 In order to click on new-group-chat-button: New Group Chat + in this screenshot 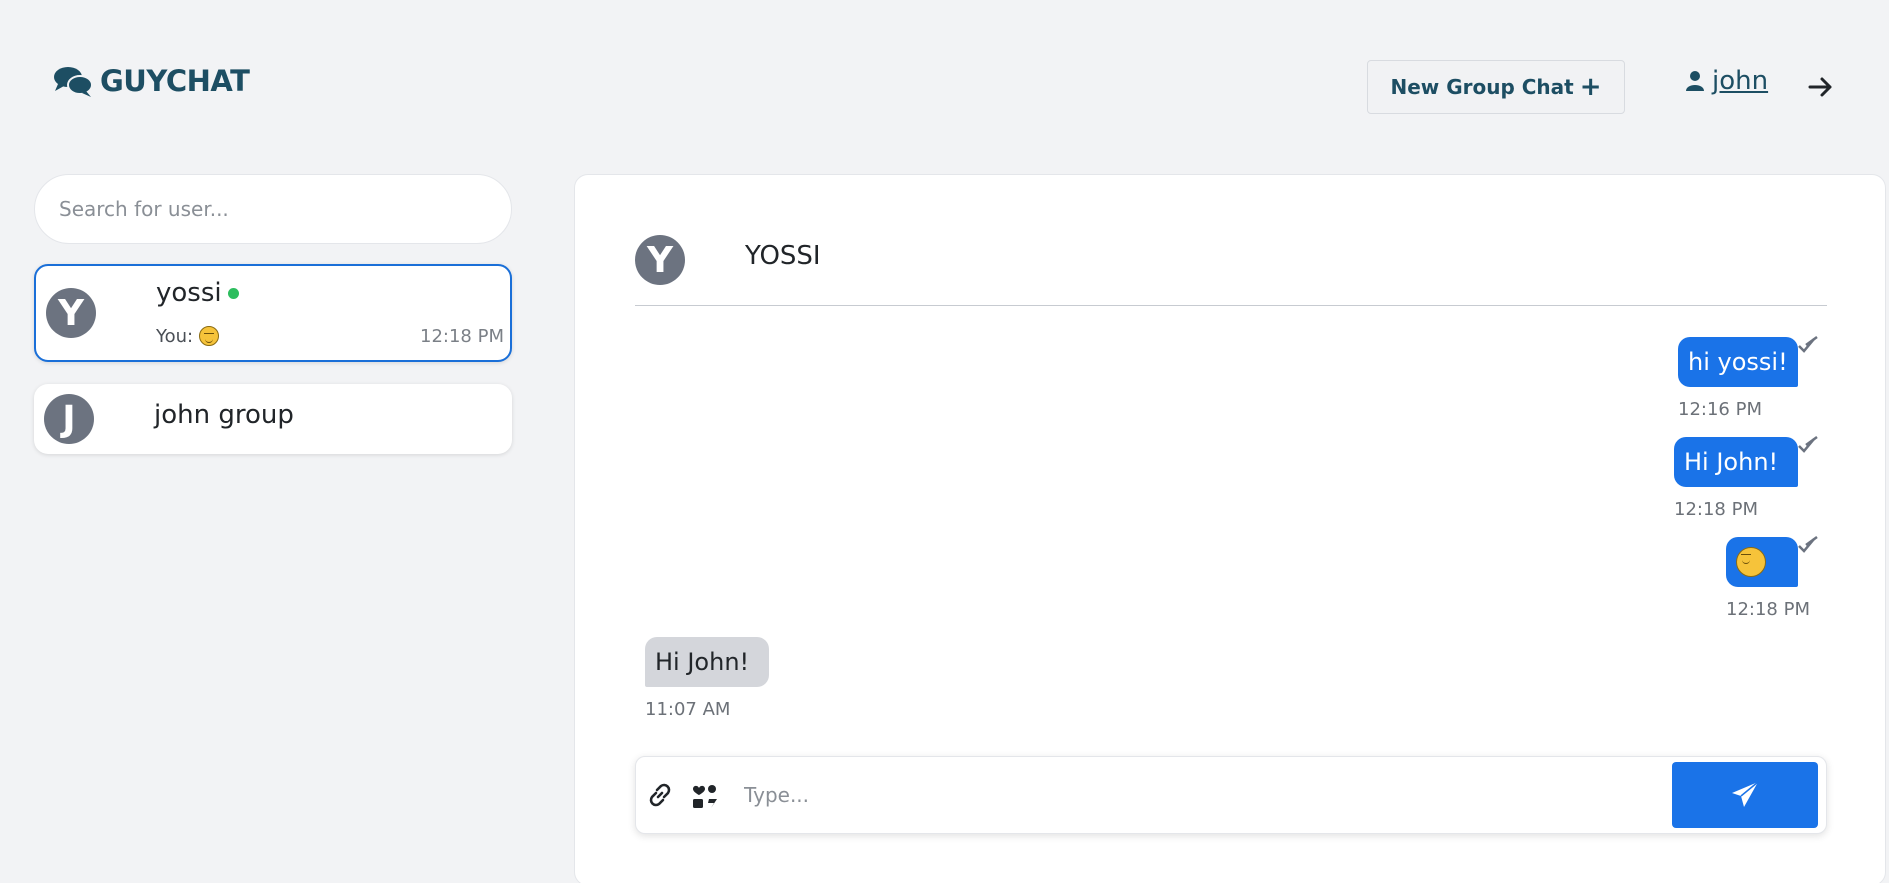, I will do `click(1496, 87)`.